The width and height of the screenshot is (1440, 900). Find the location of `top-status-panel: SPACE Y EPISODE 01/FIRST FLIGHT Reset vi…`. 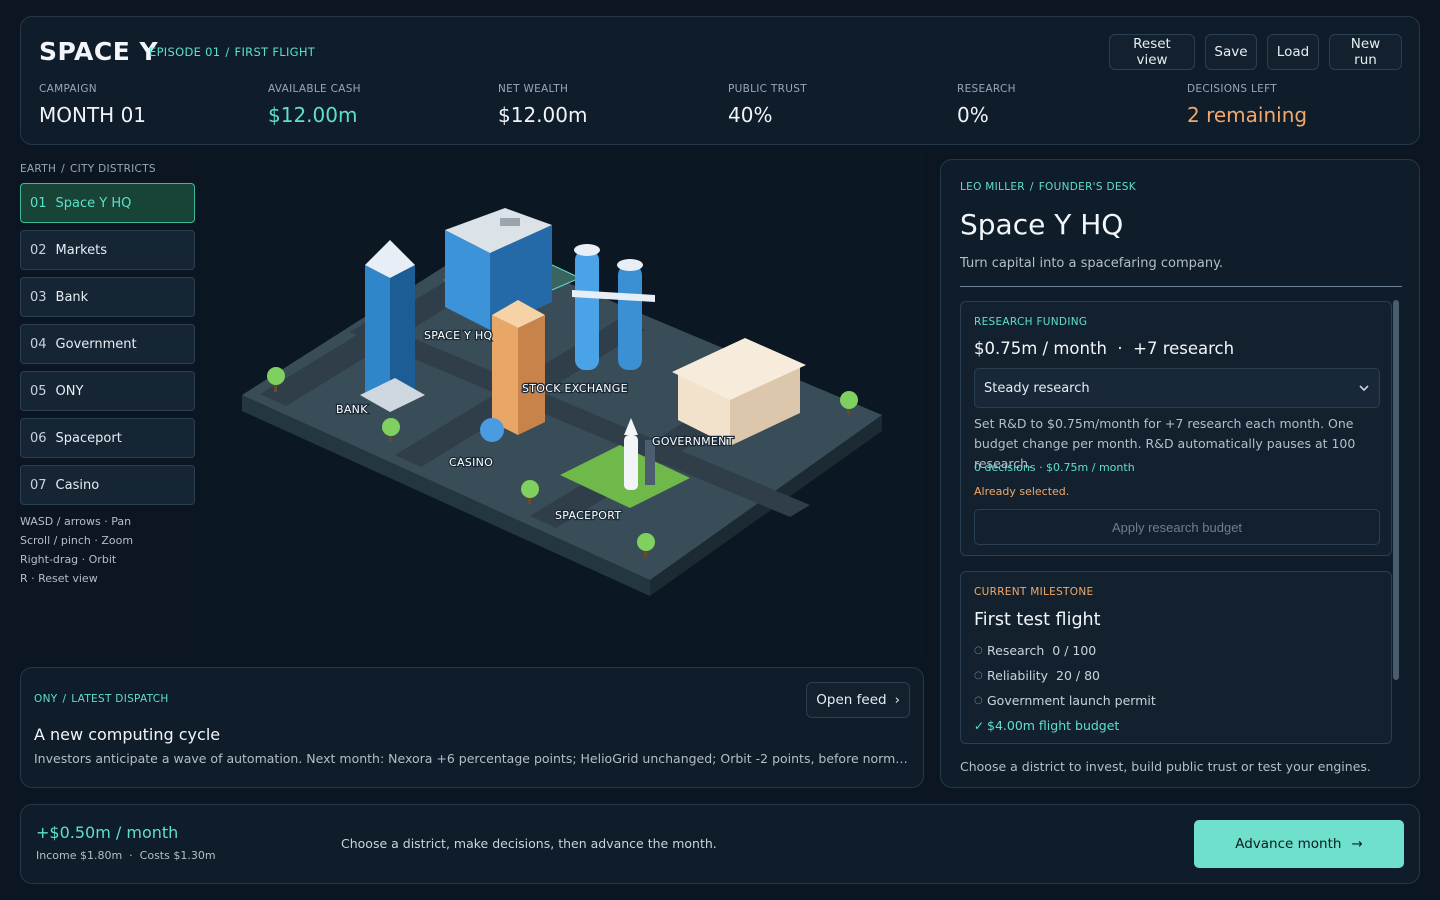

top-status-panel: SPACE Y EPISODE 01/FIRST FLIGHT Reset vi… is located at coordinates (720, 80).